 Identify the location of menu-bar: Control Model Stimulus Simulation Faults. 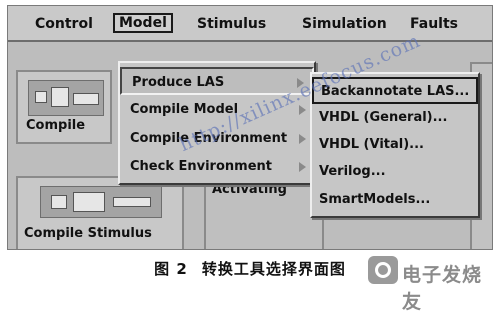
(250, 24).